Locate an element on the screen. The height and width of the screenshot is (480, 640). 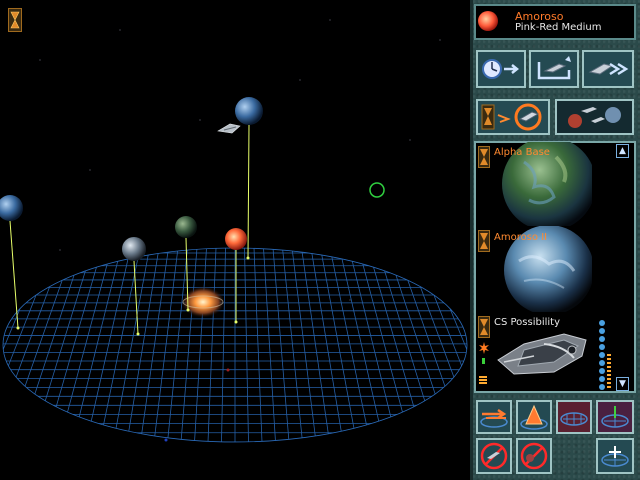
list-item-label: Amoroso II is located at coordinates (520, 238).